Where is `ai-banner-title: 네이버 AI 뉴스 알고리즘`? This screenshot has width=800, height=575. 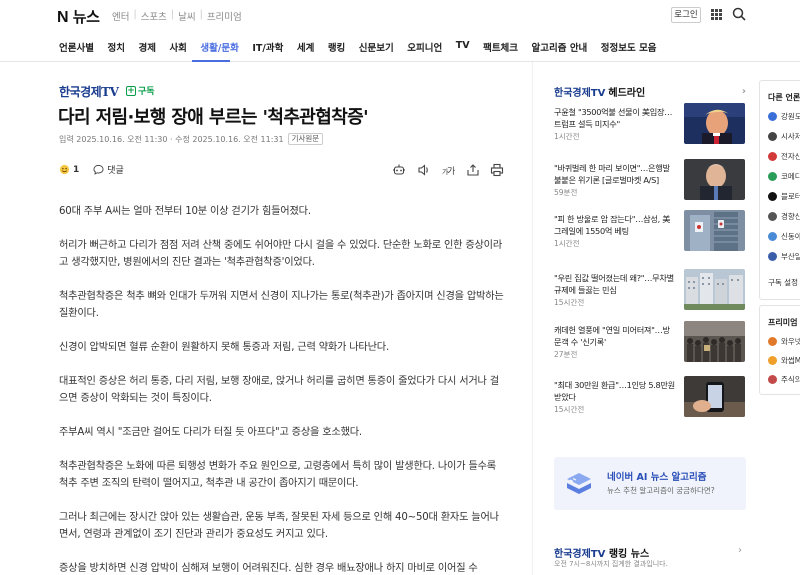
ai-banner-title: 네이버 AI 뉴스 알고리즘 is located at coordinates (657, 477).